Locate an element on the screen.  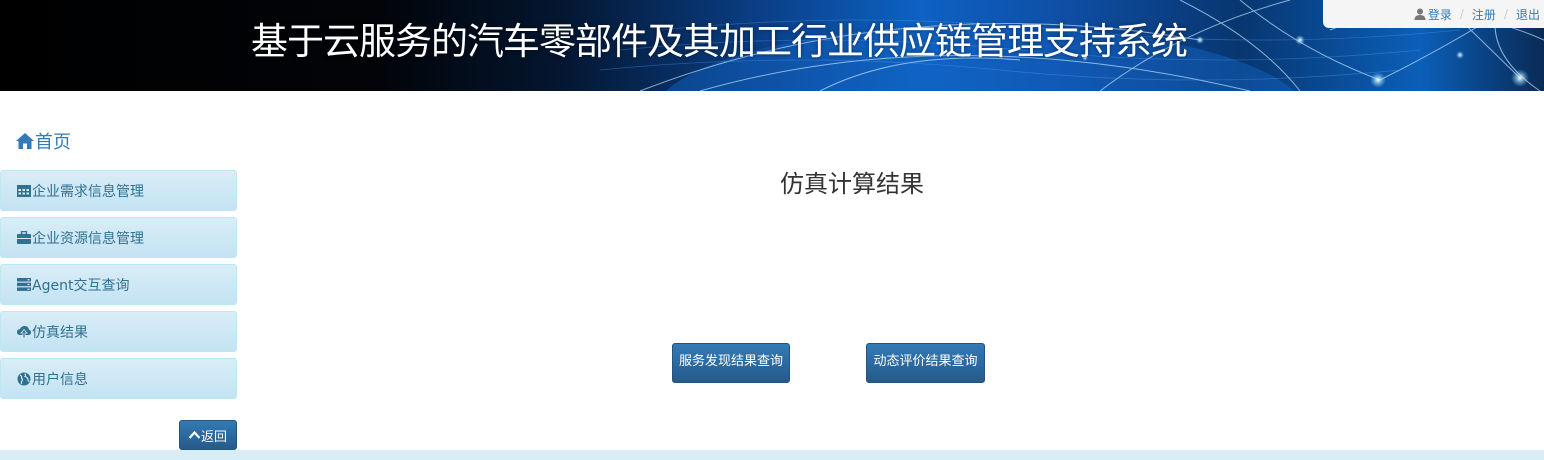
home-link: 首页 is located at coordinates (43, 141).